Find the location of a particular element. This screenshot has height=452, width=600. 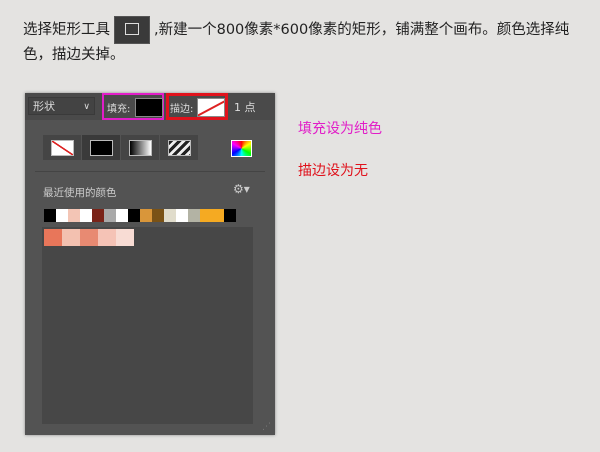

chevron-down-icon: ∨ is located at coordinates (86, 107).